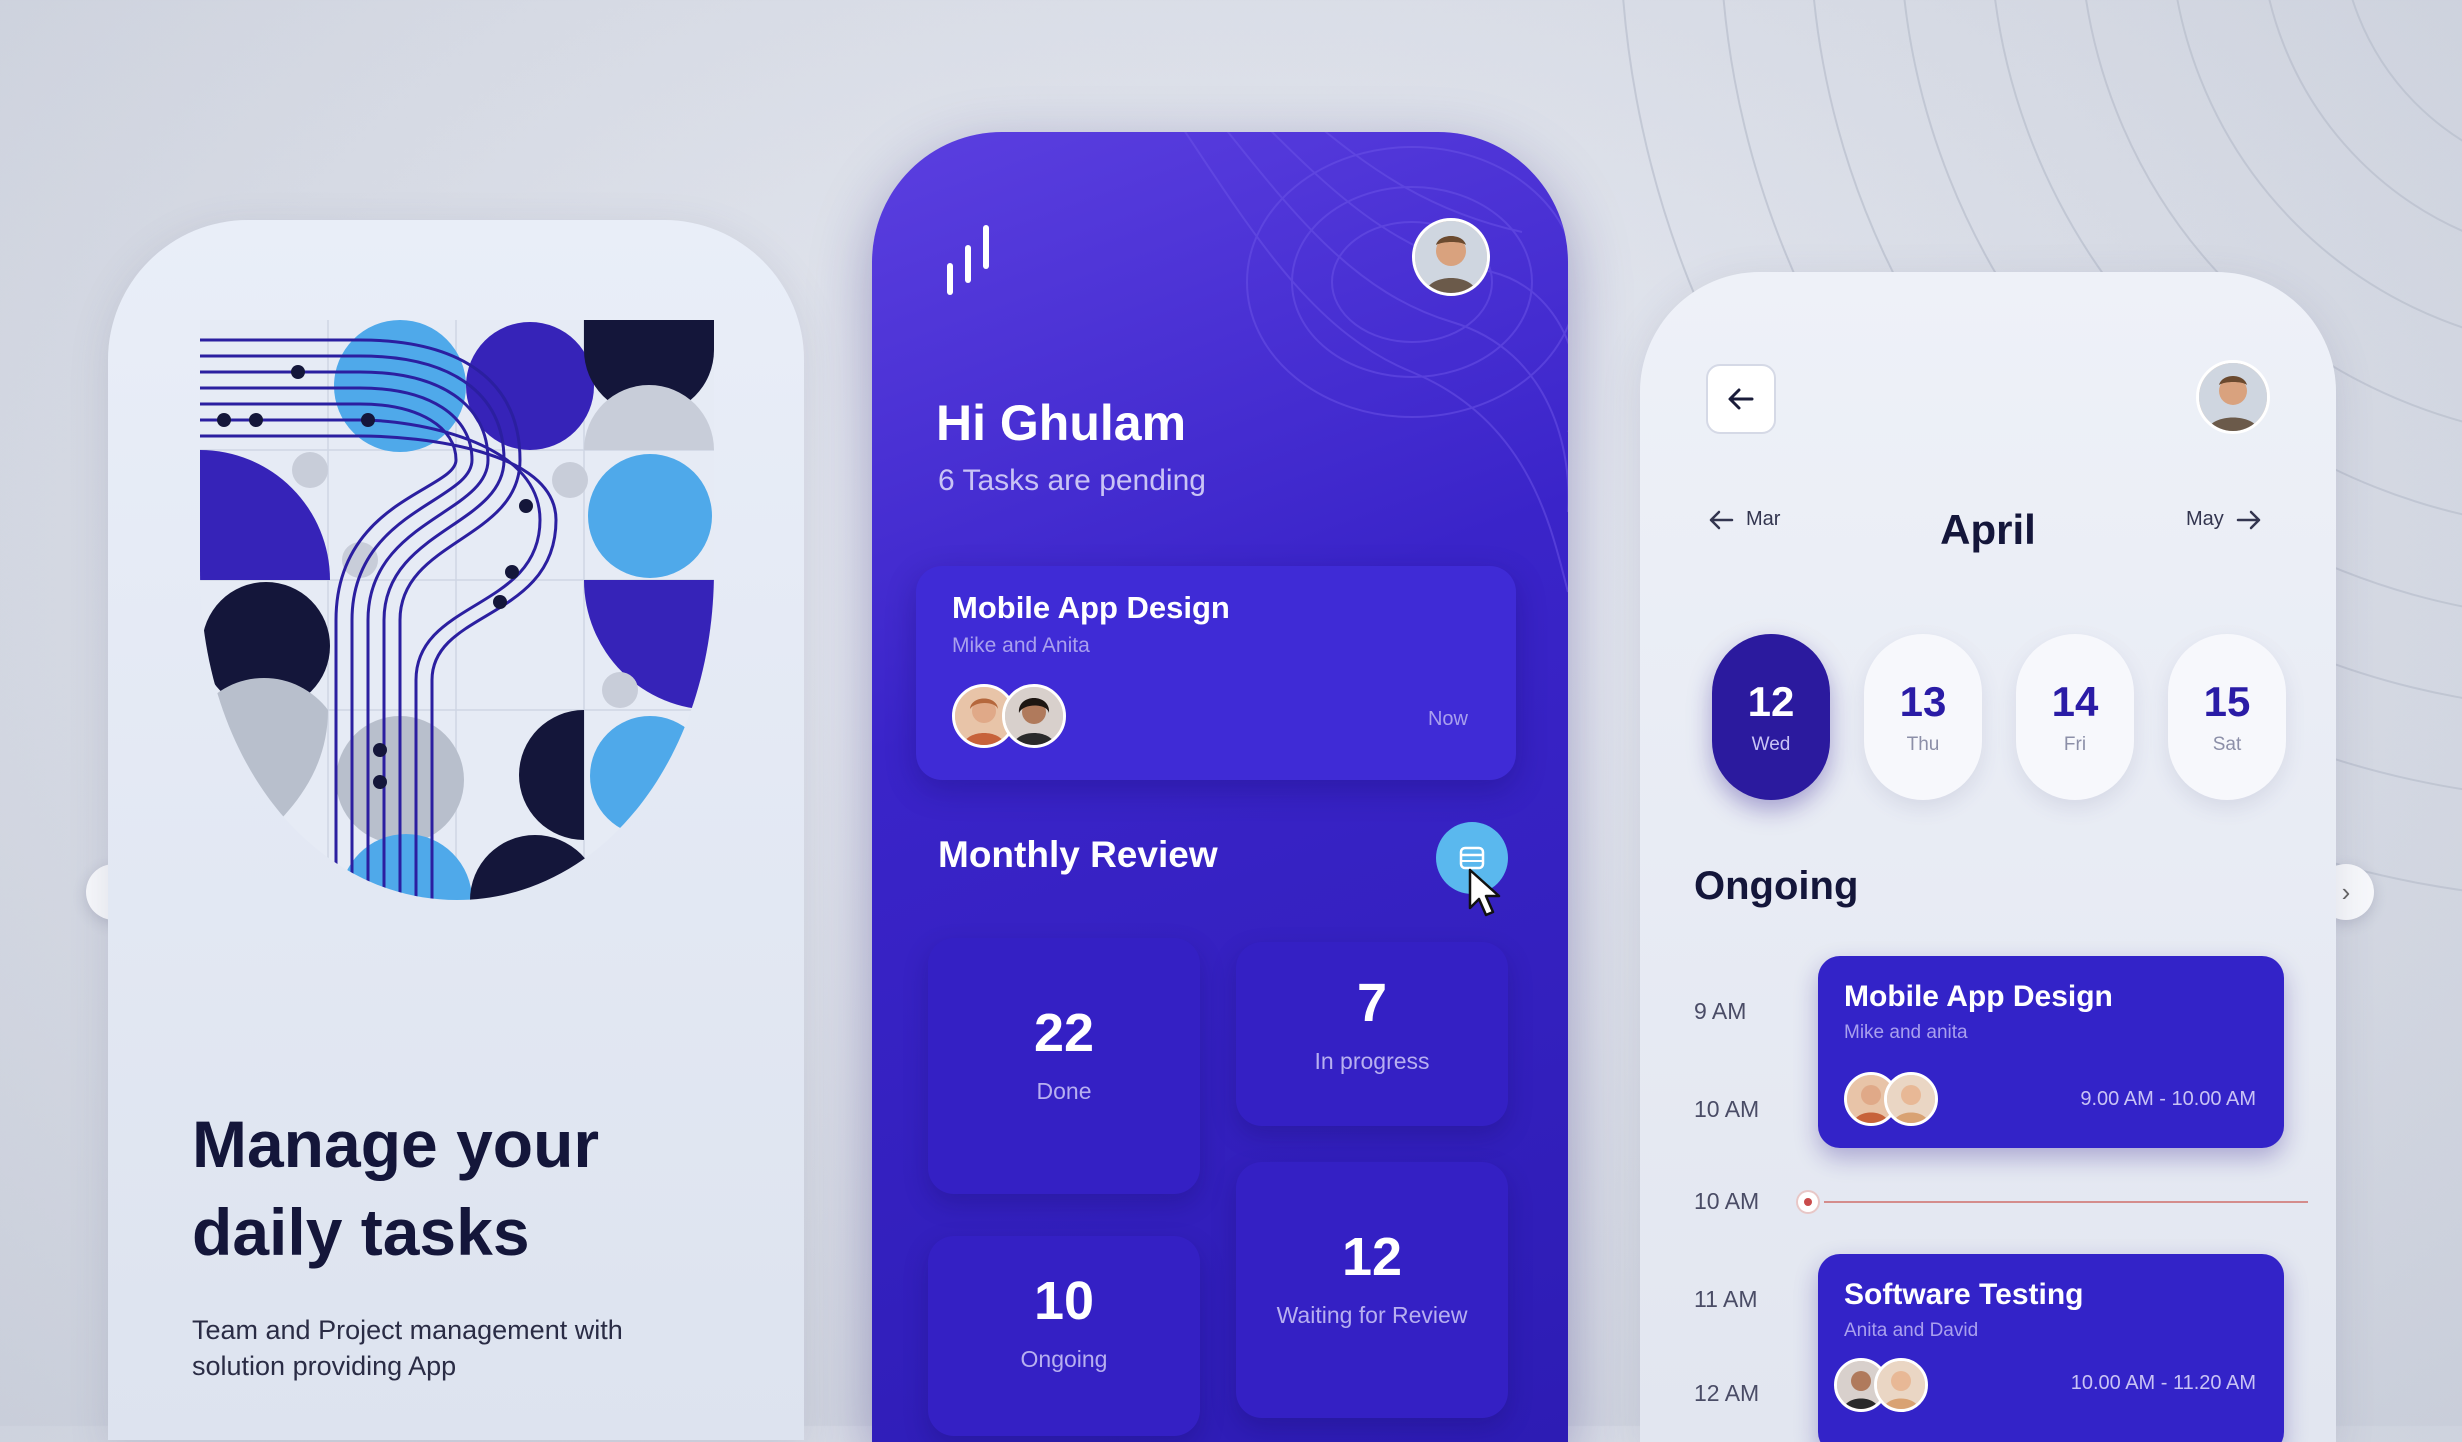  I want to click on geometric-illustration, so click(457, 610).